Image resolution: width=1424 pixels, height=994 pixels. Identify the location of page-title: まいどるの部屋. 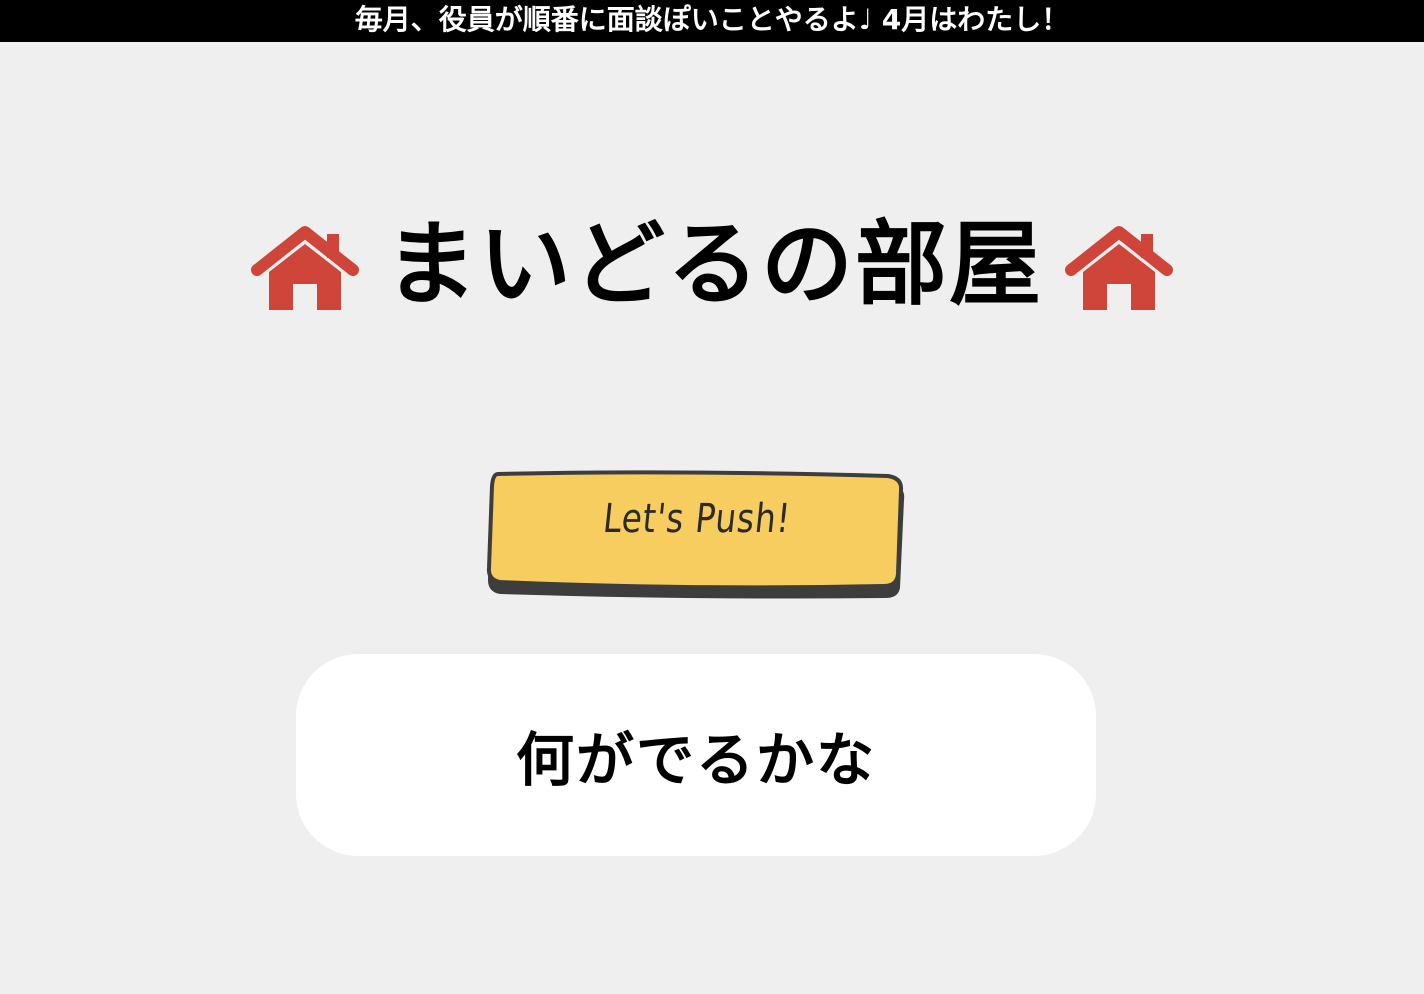
(713, 264).